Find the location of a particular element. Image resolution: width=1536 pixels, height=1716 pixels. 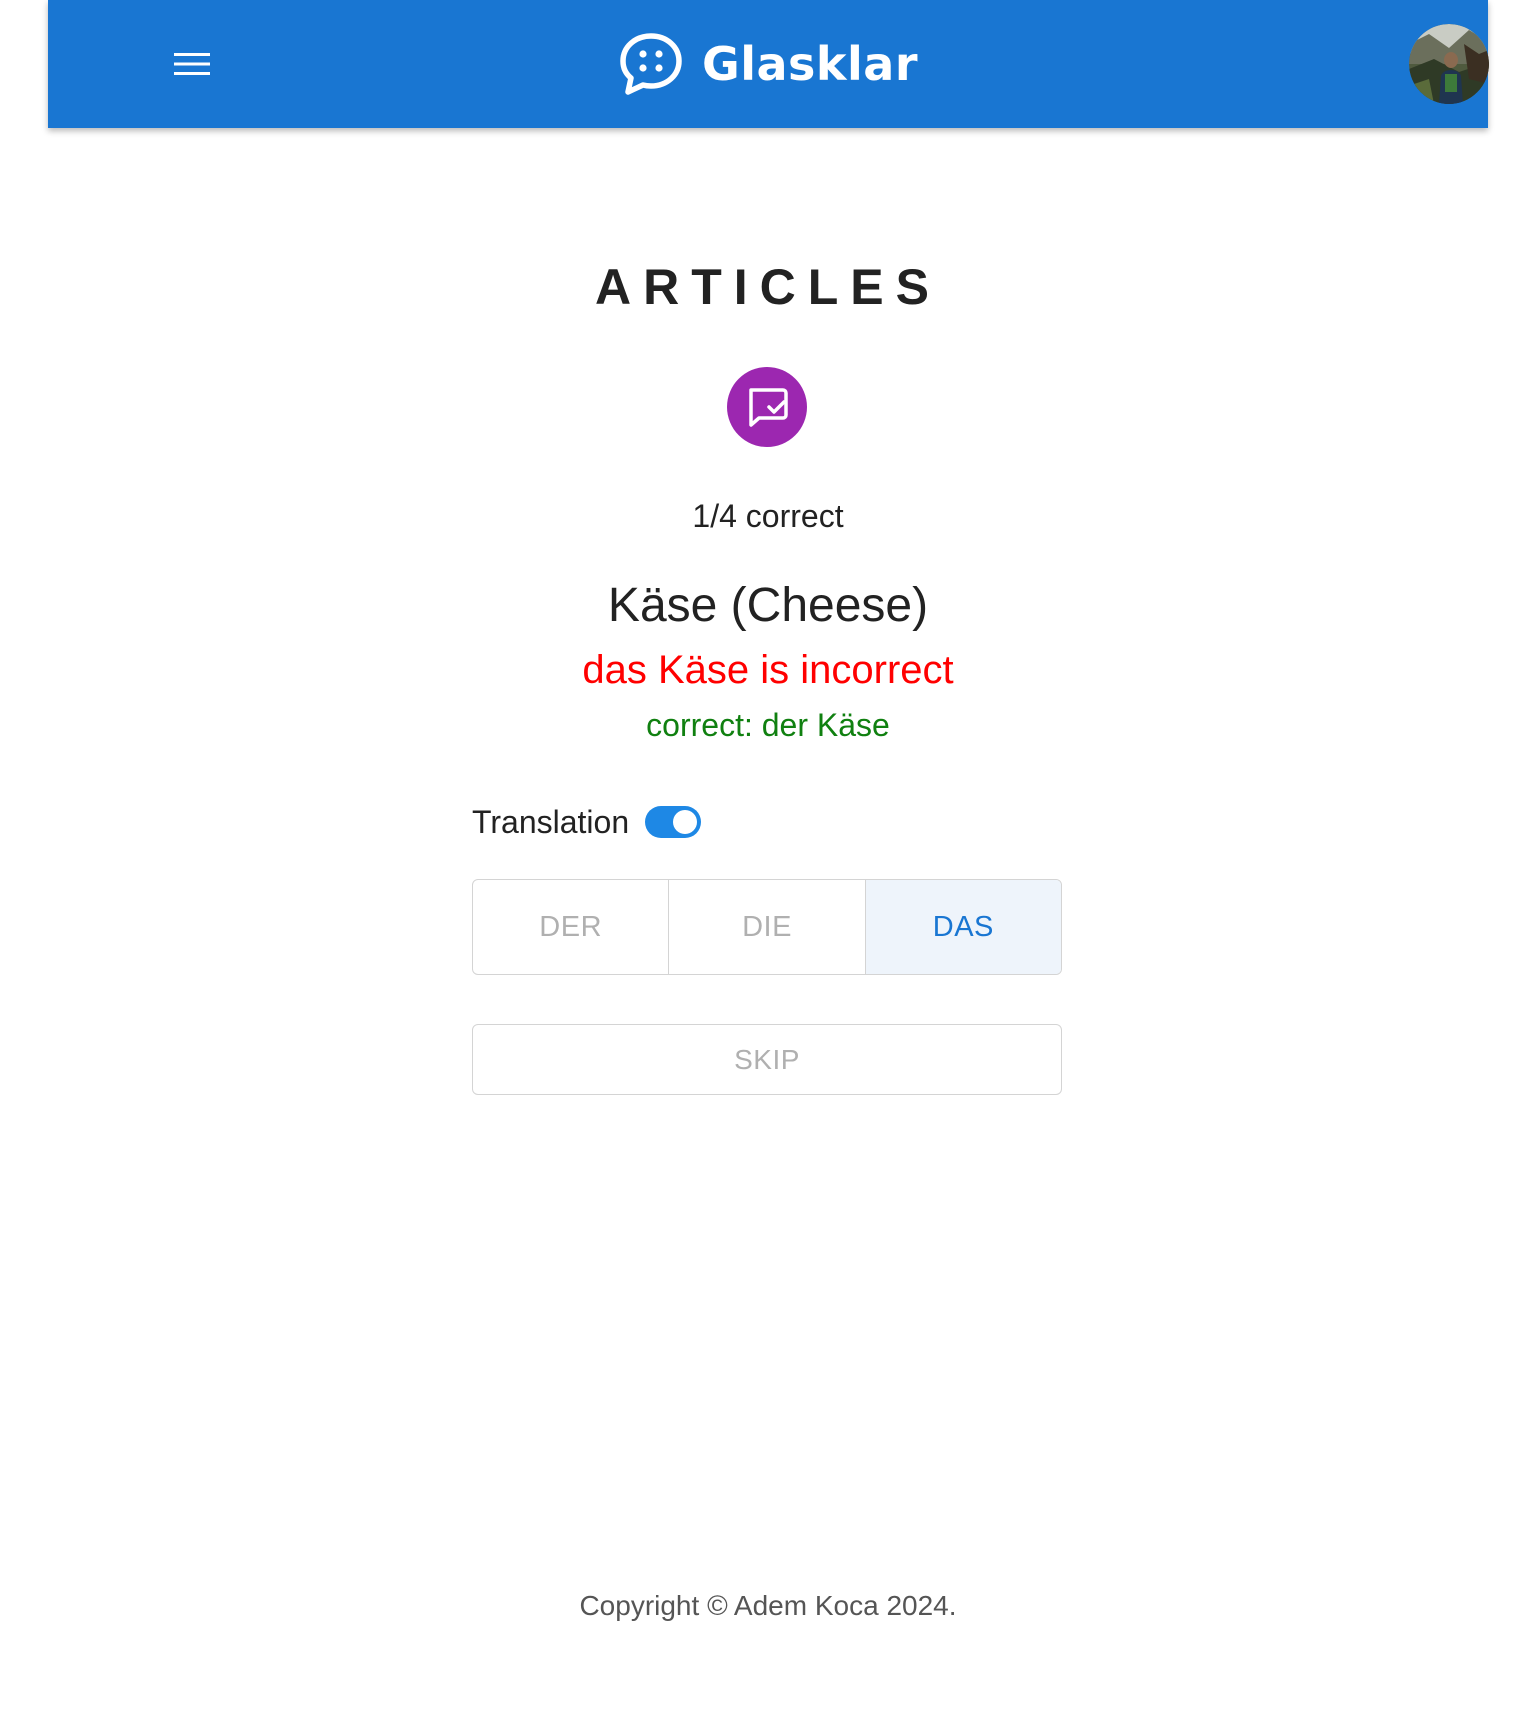

option-der-button: DER is located at coordinates (571, 927).